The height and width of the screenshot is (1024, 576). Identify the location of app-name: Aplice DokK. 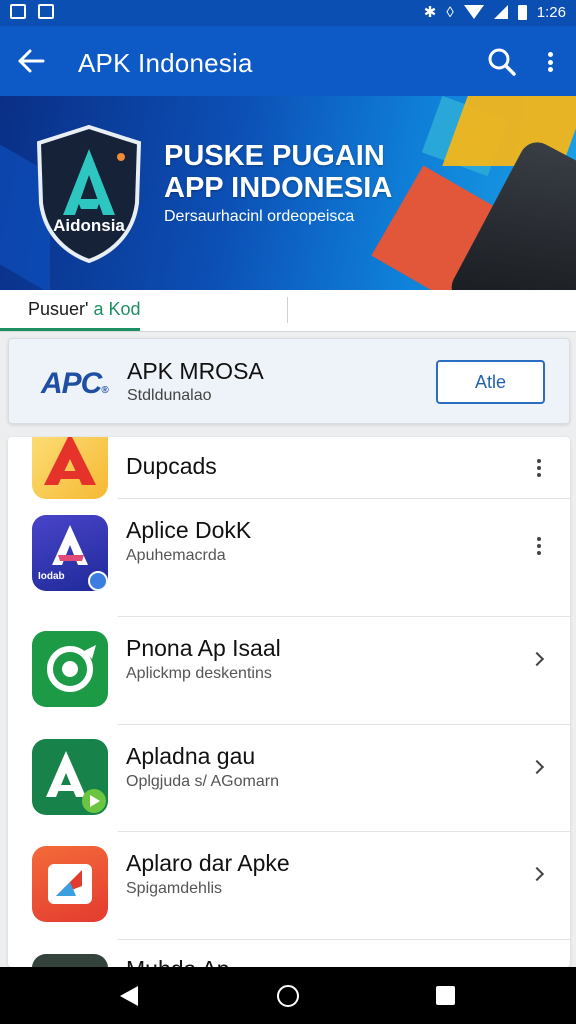
(189, 530).